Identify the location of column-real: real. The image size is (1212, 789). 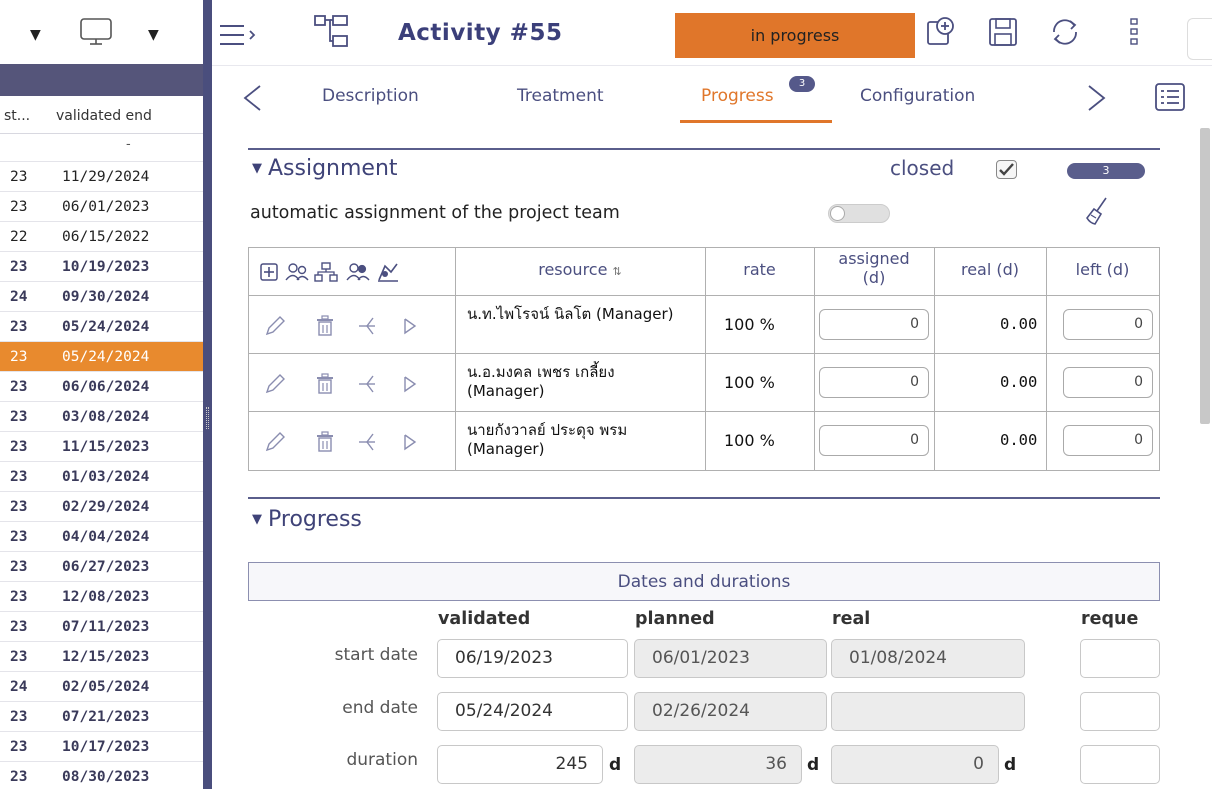
(851, 619).